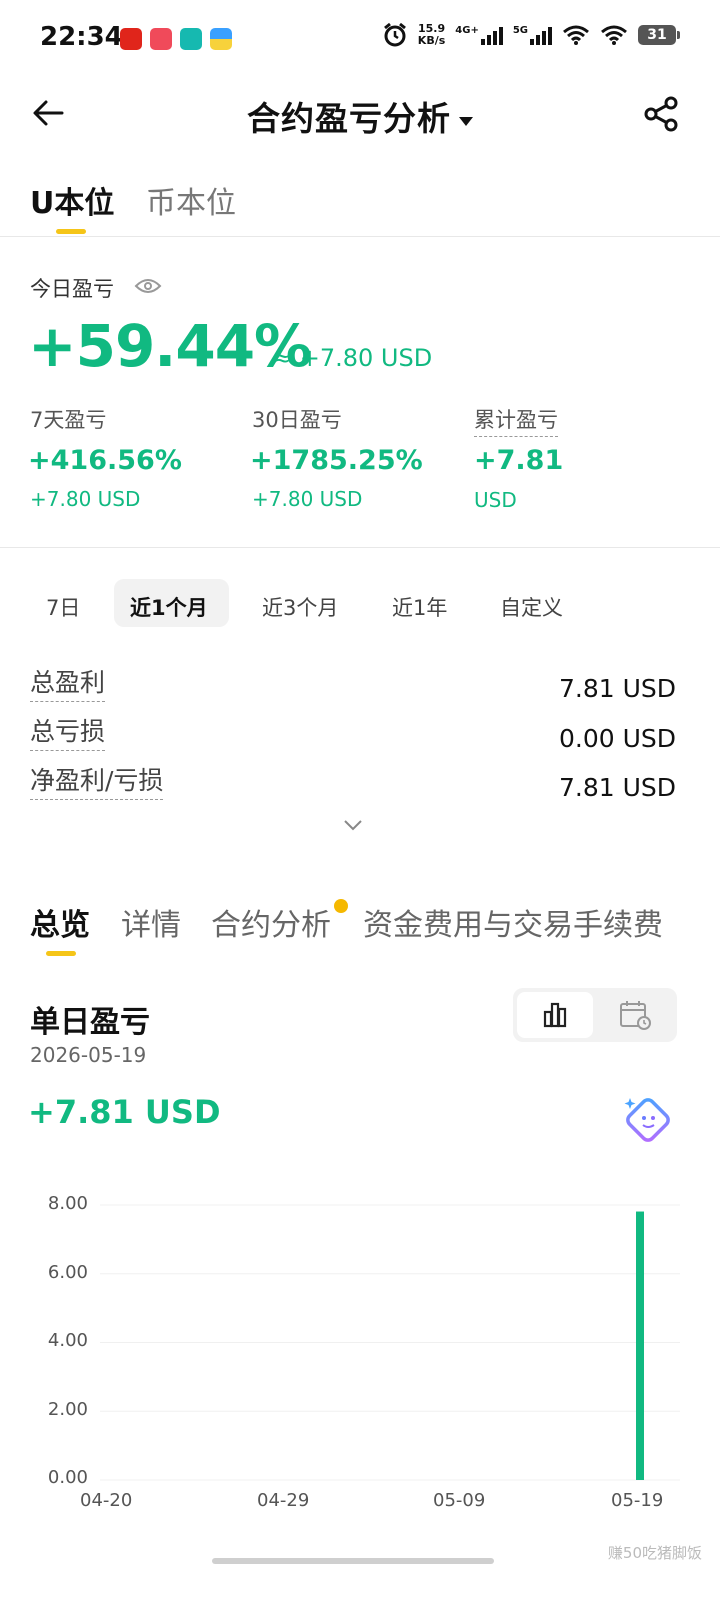  What do you see at coordinates (513, 922) in the screenshot?
I see `tab-funding-fees: 资金费用与交易手续费` at bounding box center [513, 922].